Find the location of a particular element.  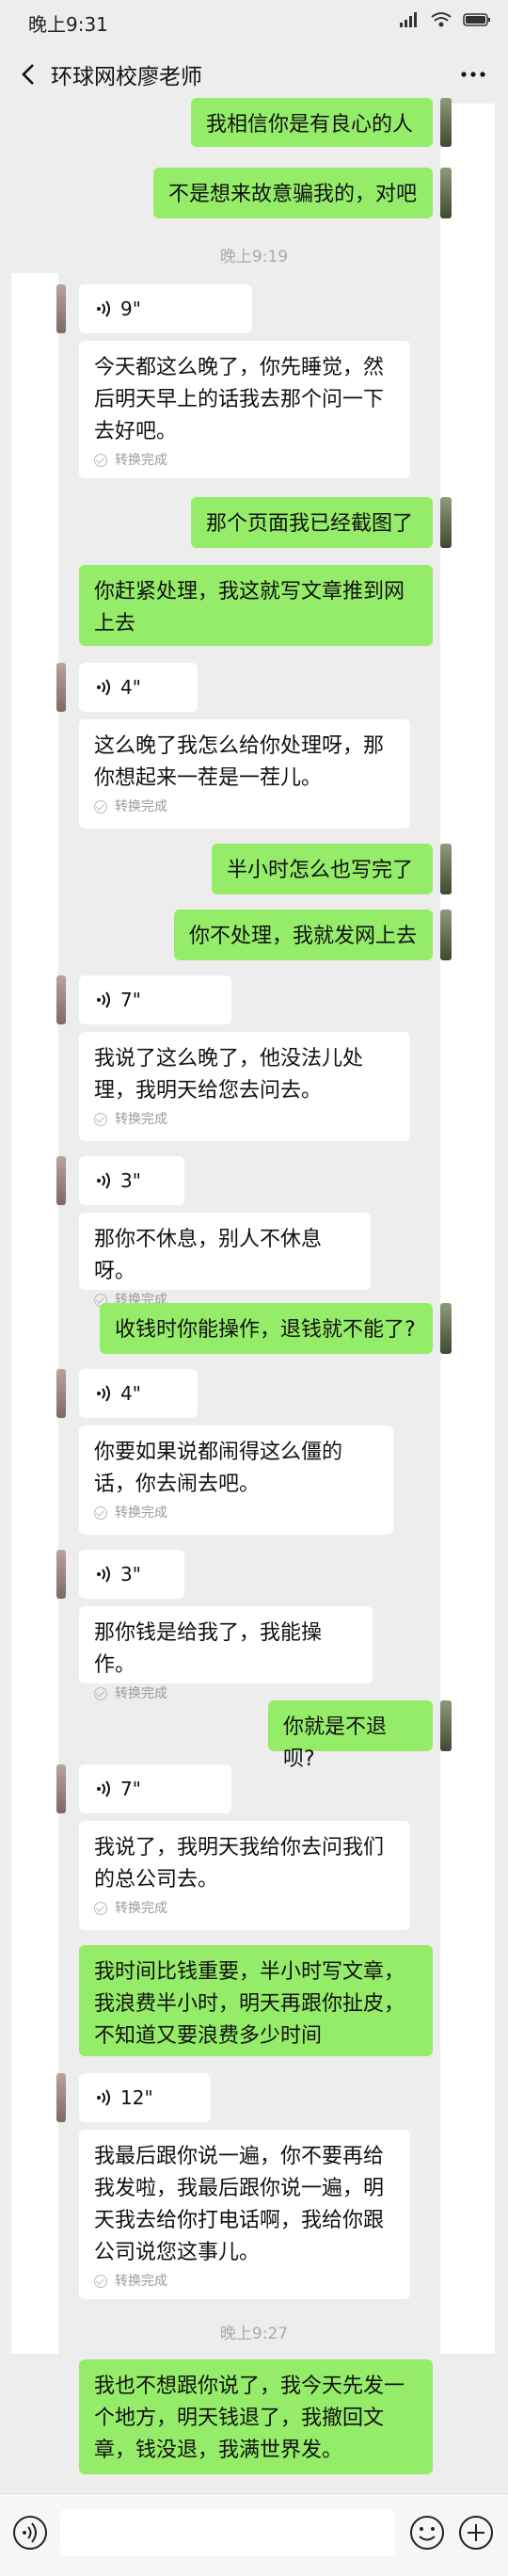

outgoing-message: 半小时怎么也写完了 is located at coordinates (323, 869).